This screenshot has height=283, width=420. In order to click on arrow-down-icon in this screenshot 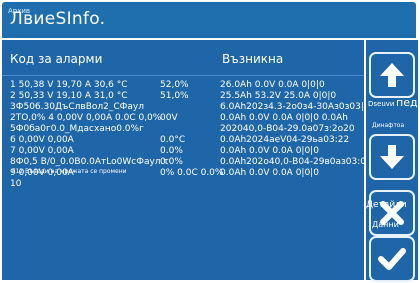, I will do `click(392, 157)`.